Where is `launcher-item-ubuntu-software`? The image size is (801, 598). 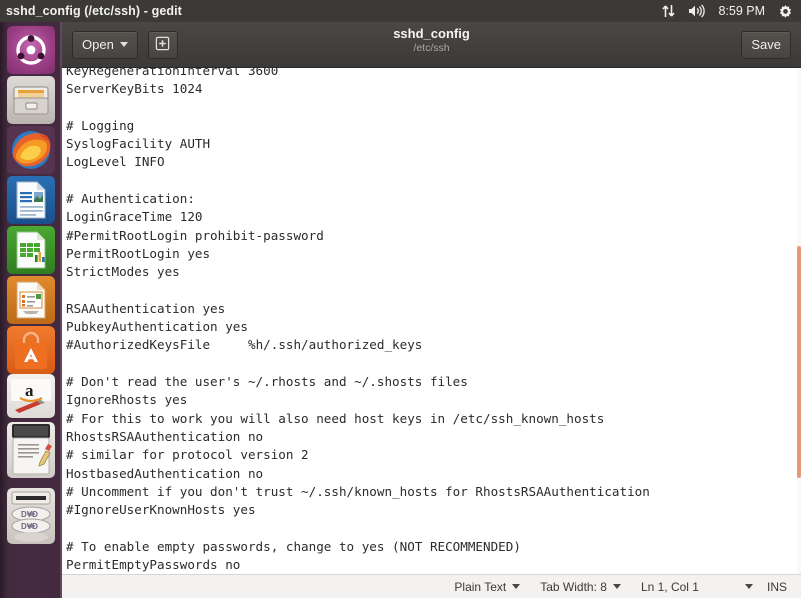 launcher-item-ubuntu-software is located at coordinates (31, 350).